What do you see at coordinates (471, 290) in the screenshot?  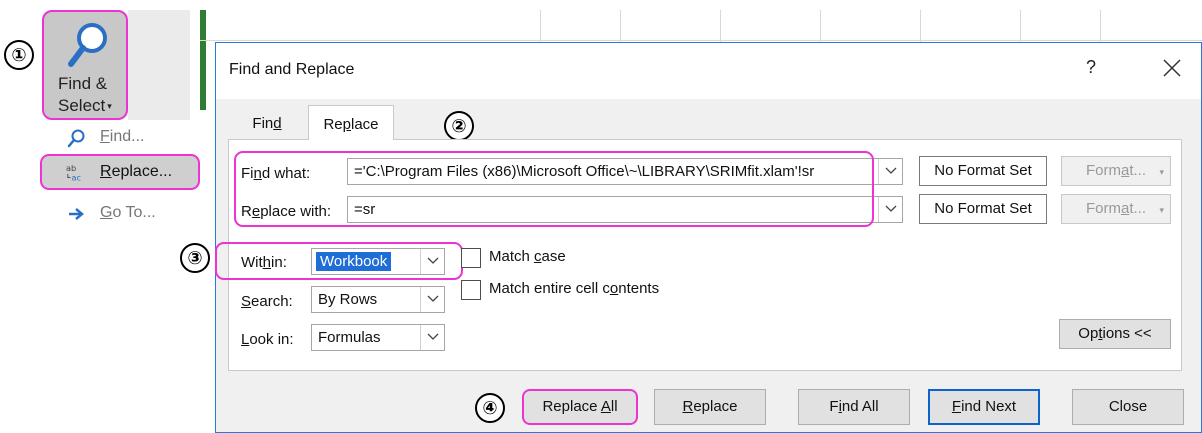 I see `match-entire-checkbox` at bounding box center [471, 290].